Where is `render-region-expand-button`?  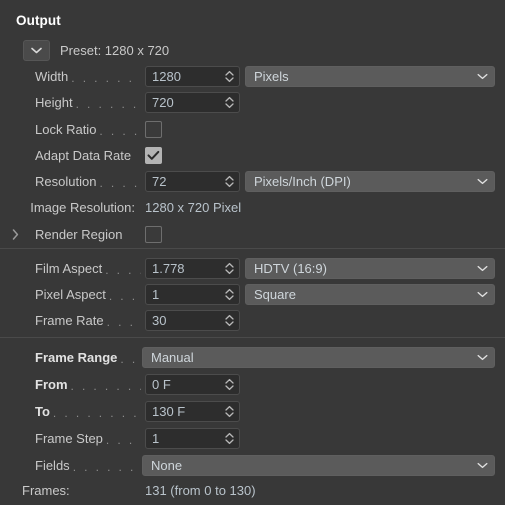
render-region-expand-button is located at coordinates (15, 234).